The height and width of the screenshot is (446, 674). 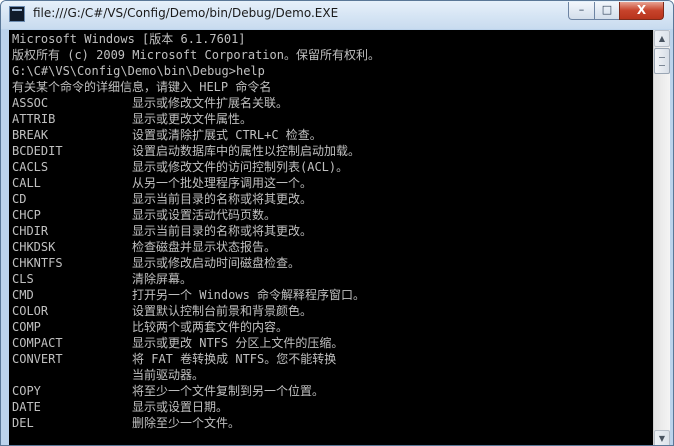 I want to click on command-name: BREAK, so click(x=30, y=135).